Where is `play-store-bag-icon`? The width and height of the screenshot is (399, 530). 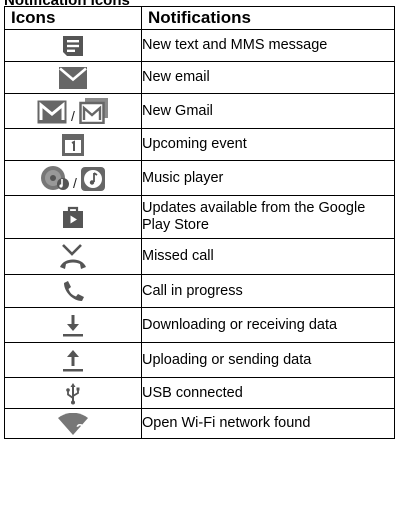
play-store-bag-icon is located at coordinates (73, 217).